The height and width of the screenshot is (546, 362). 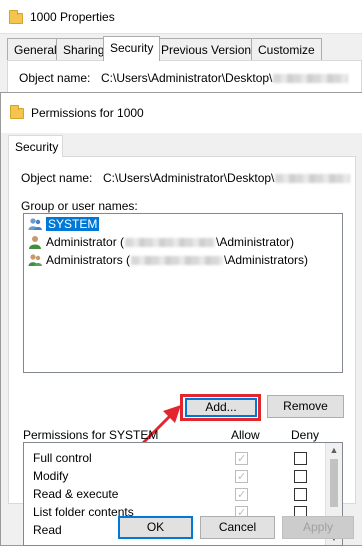 What do you see at coordinates (79, 206) in the screenshot?
I see `group-label: Group or user names:` at bounding box center [79, 206].